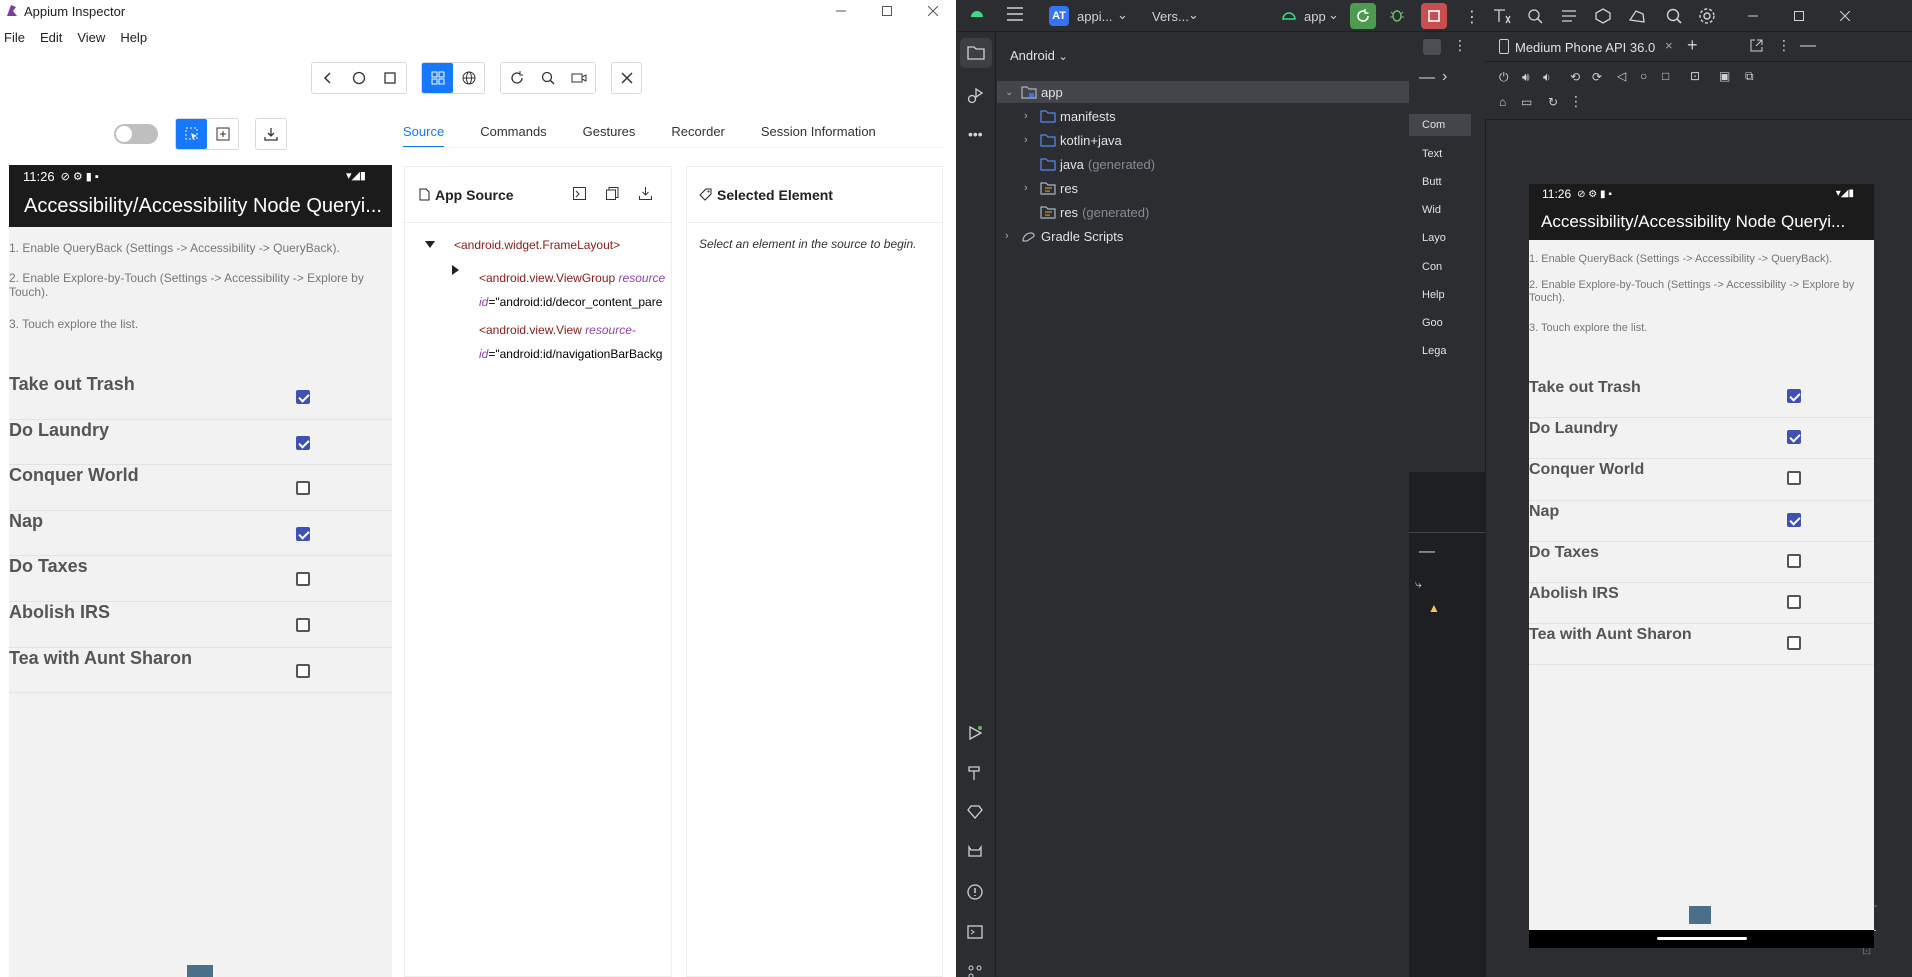 Image resolution: width=1912 pixels, height=977 pixels. Describe the element at coordinates (358, 78) in the screenshot. I see `home-button` at that location.